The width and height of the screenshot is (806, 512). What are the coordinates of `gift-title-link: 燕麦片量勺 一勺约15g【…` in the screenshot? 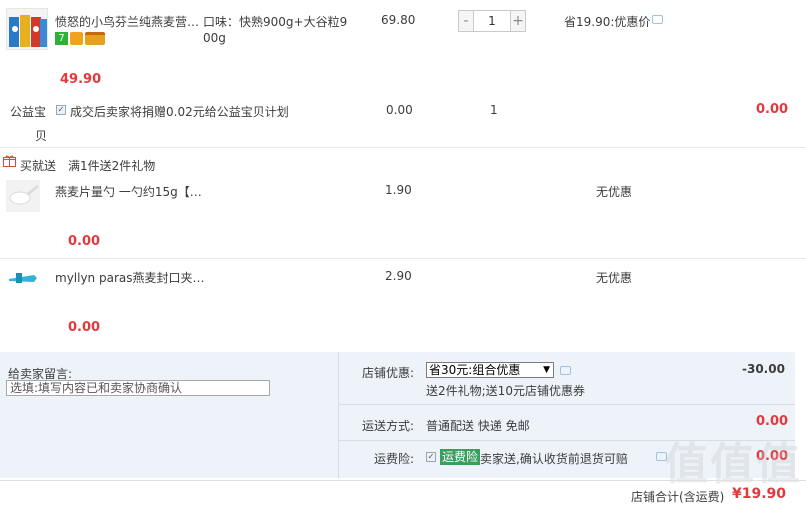 It's located at (128, 191).